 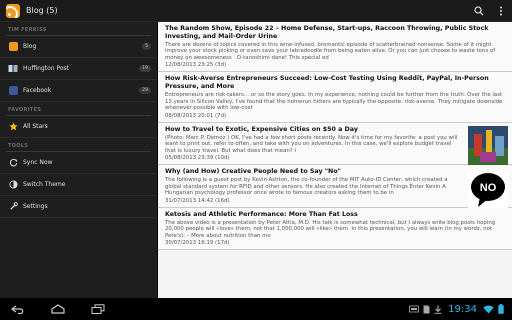 What do you see at coordinates (46, 68) in the screenshot?
I see `sidebar-item-label: Huffington Post` at bounding box center [46, 68].